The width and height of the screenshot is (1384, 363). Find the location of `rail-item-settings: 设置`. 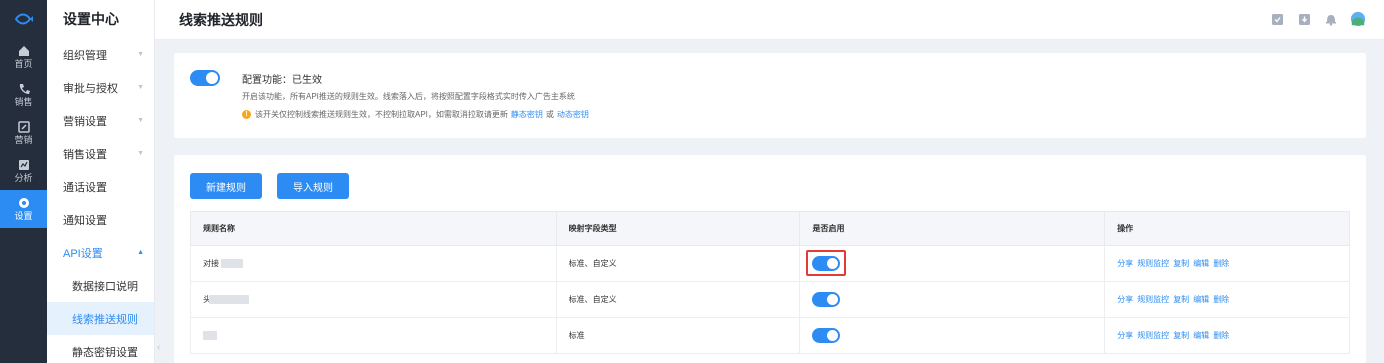

rail-item-settings: 设置 is located at coordinates (23, 209).